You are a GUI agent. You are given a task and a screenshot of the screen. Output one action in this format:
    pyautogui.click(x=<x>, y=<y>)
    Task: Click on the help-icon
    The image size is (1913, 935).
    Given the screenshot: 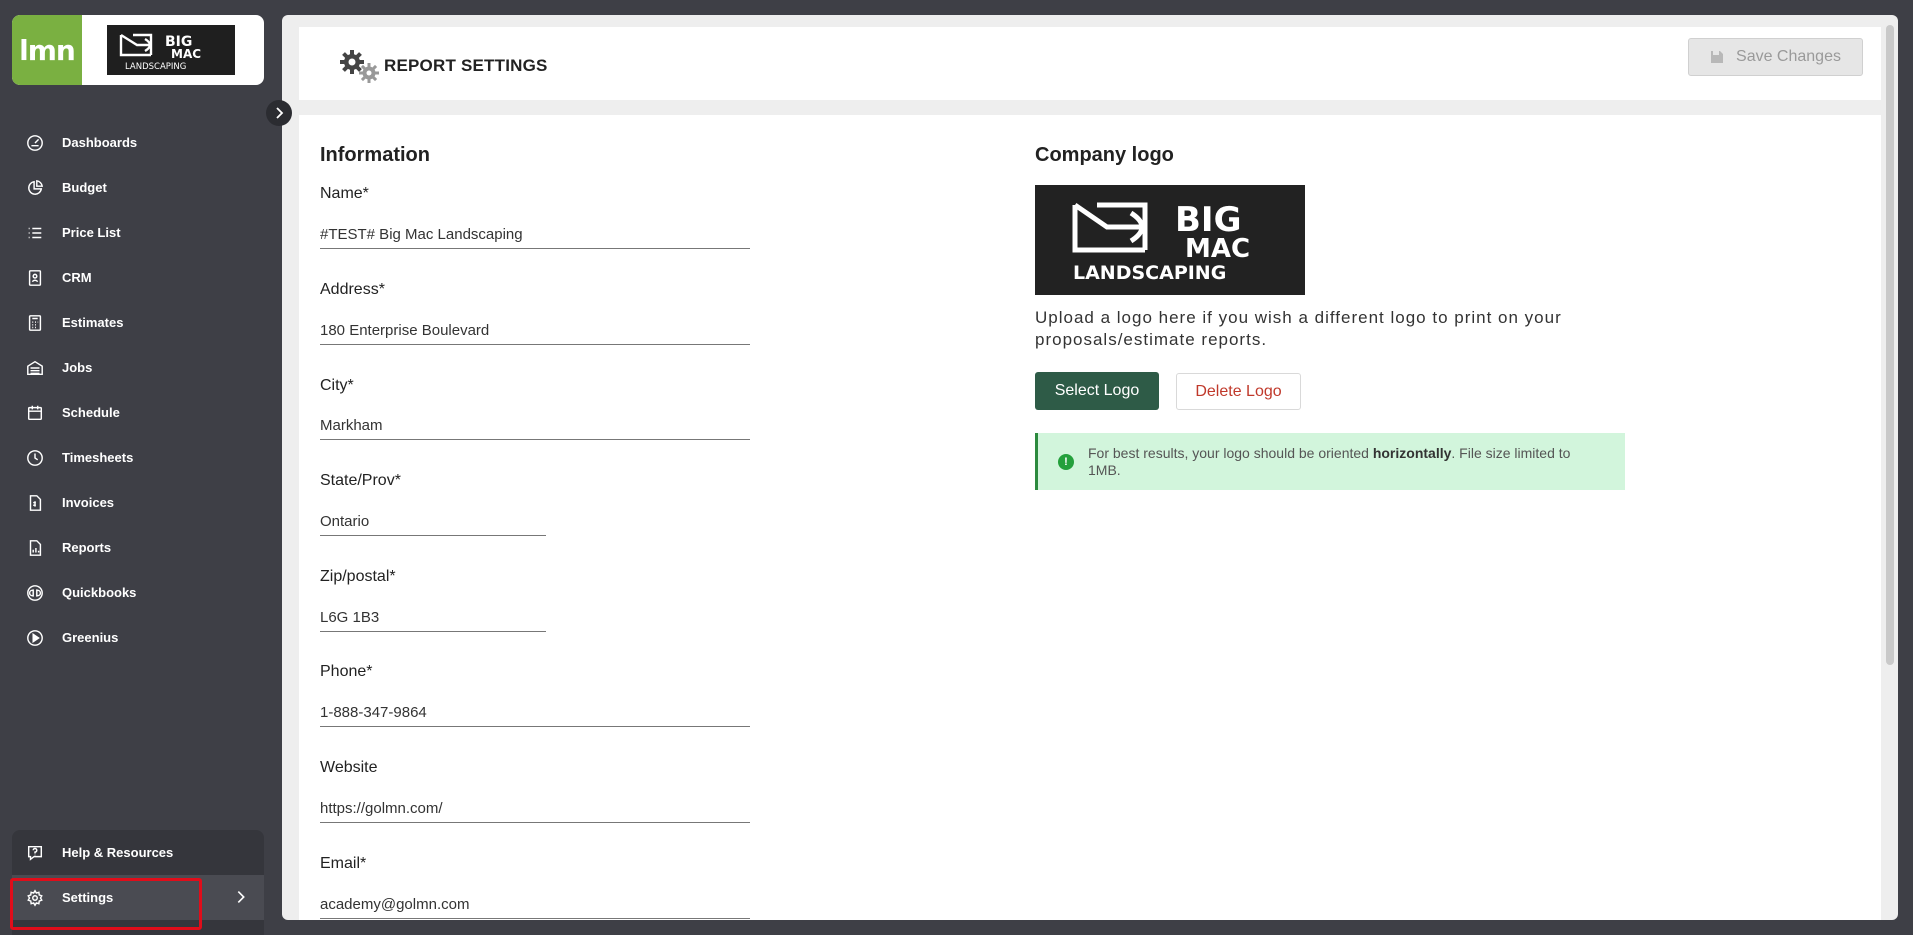 What is the action you would take?
    pyautogui.click(x=35, y=853)
    